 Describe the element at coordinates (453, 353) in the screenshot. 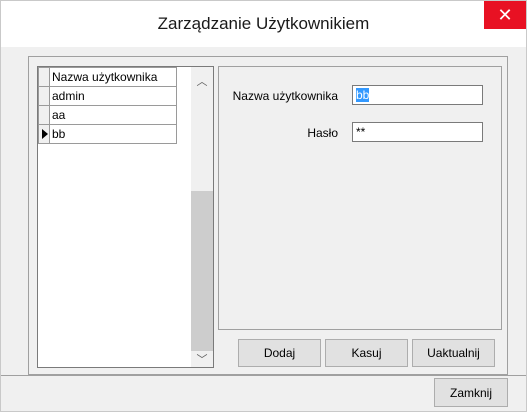

I see `update-button: Uaktualnij` at that location.